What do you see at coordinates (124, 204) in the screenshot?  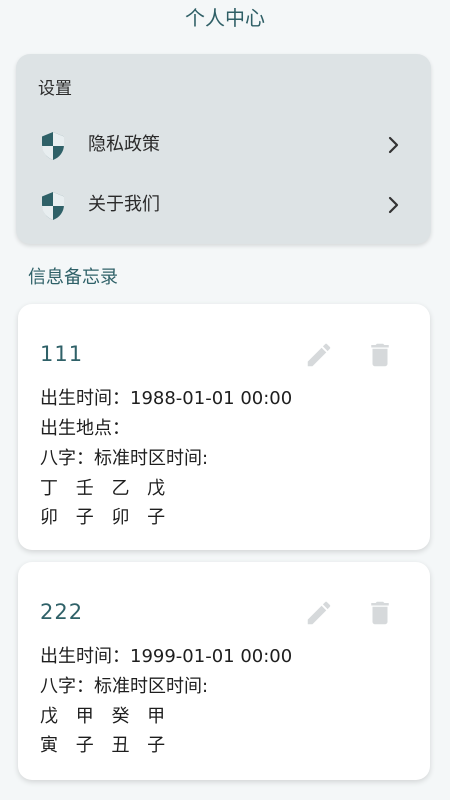 I see `about-us-label: 关于我们` at bounding box center [124, 204].